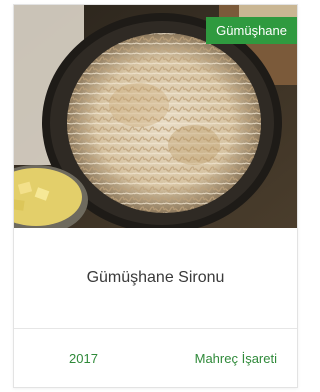 The image size is (320, 392). What do you see at coordinates (235, 358) in the screenshot?
I see `indication-type: Mahreç İşareti` at bounding box center [235, 358].